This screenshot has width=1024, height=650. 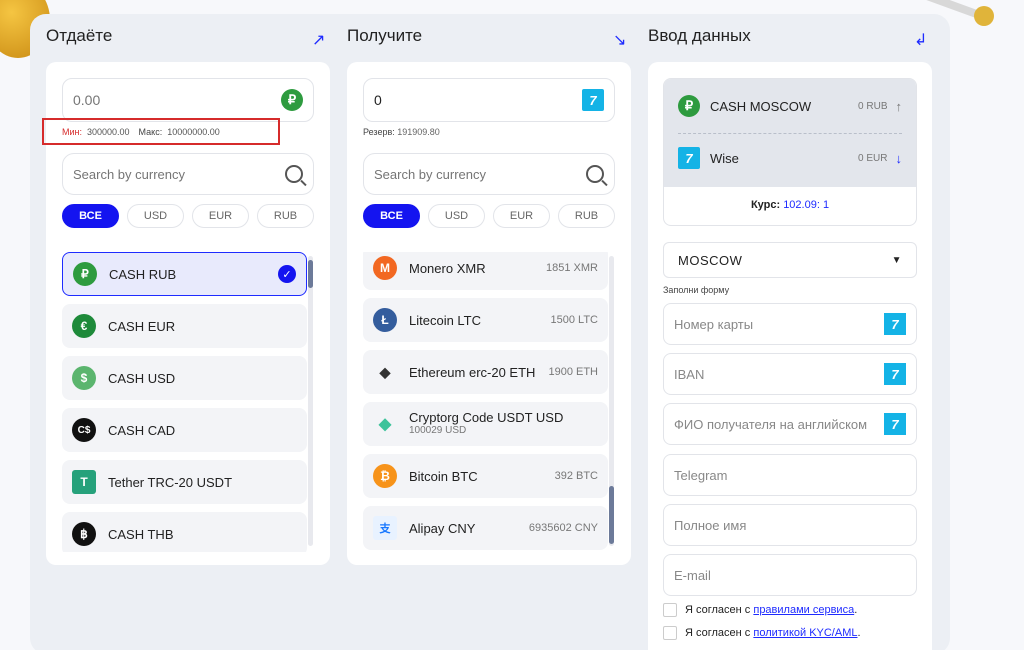 I want to click on give-item-cash-eur: € CASH EUR, so click(x=184, y=326).